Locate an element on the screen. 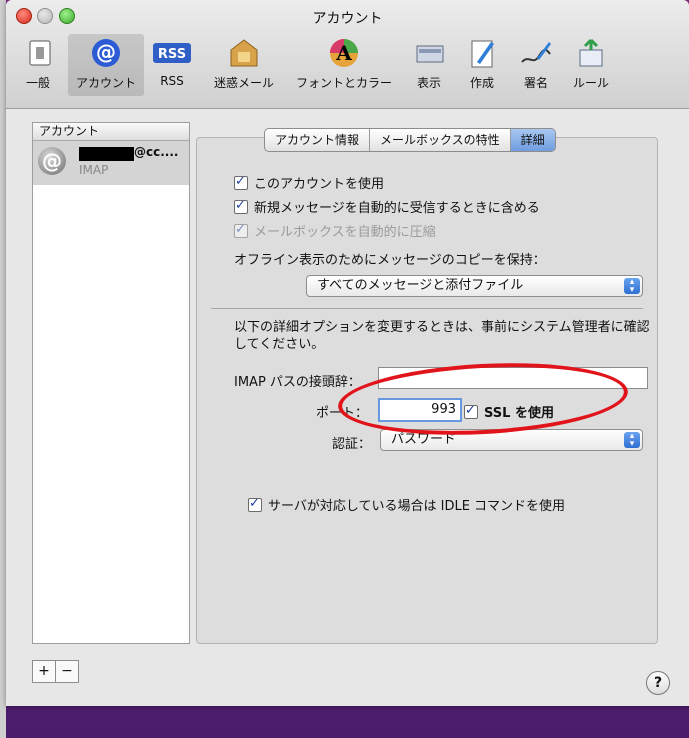 The image size is (689, 738). use-account-option: このアカウントを使用 is located at coordinates (309, 182).